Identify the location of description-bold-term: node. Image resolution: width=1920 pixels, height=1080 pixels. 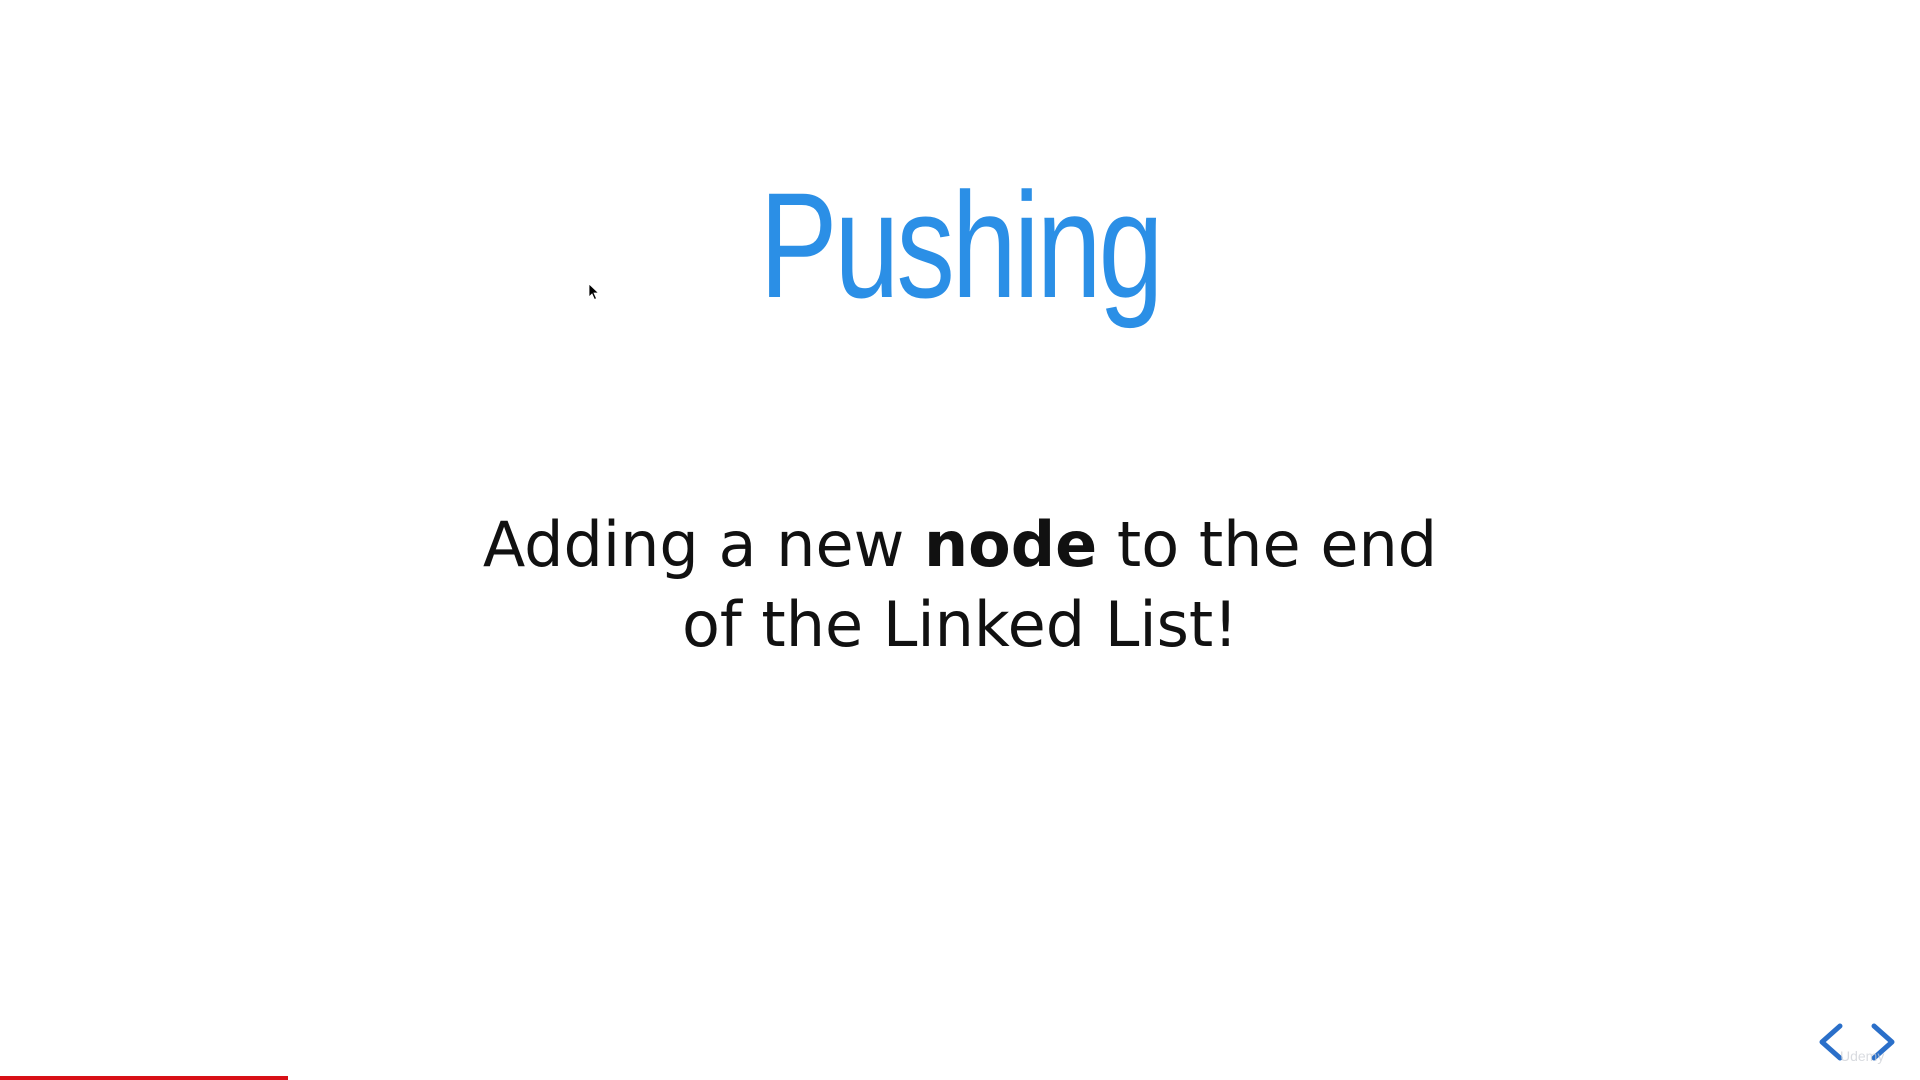
(1011, 544).